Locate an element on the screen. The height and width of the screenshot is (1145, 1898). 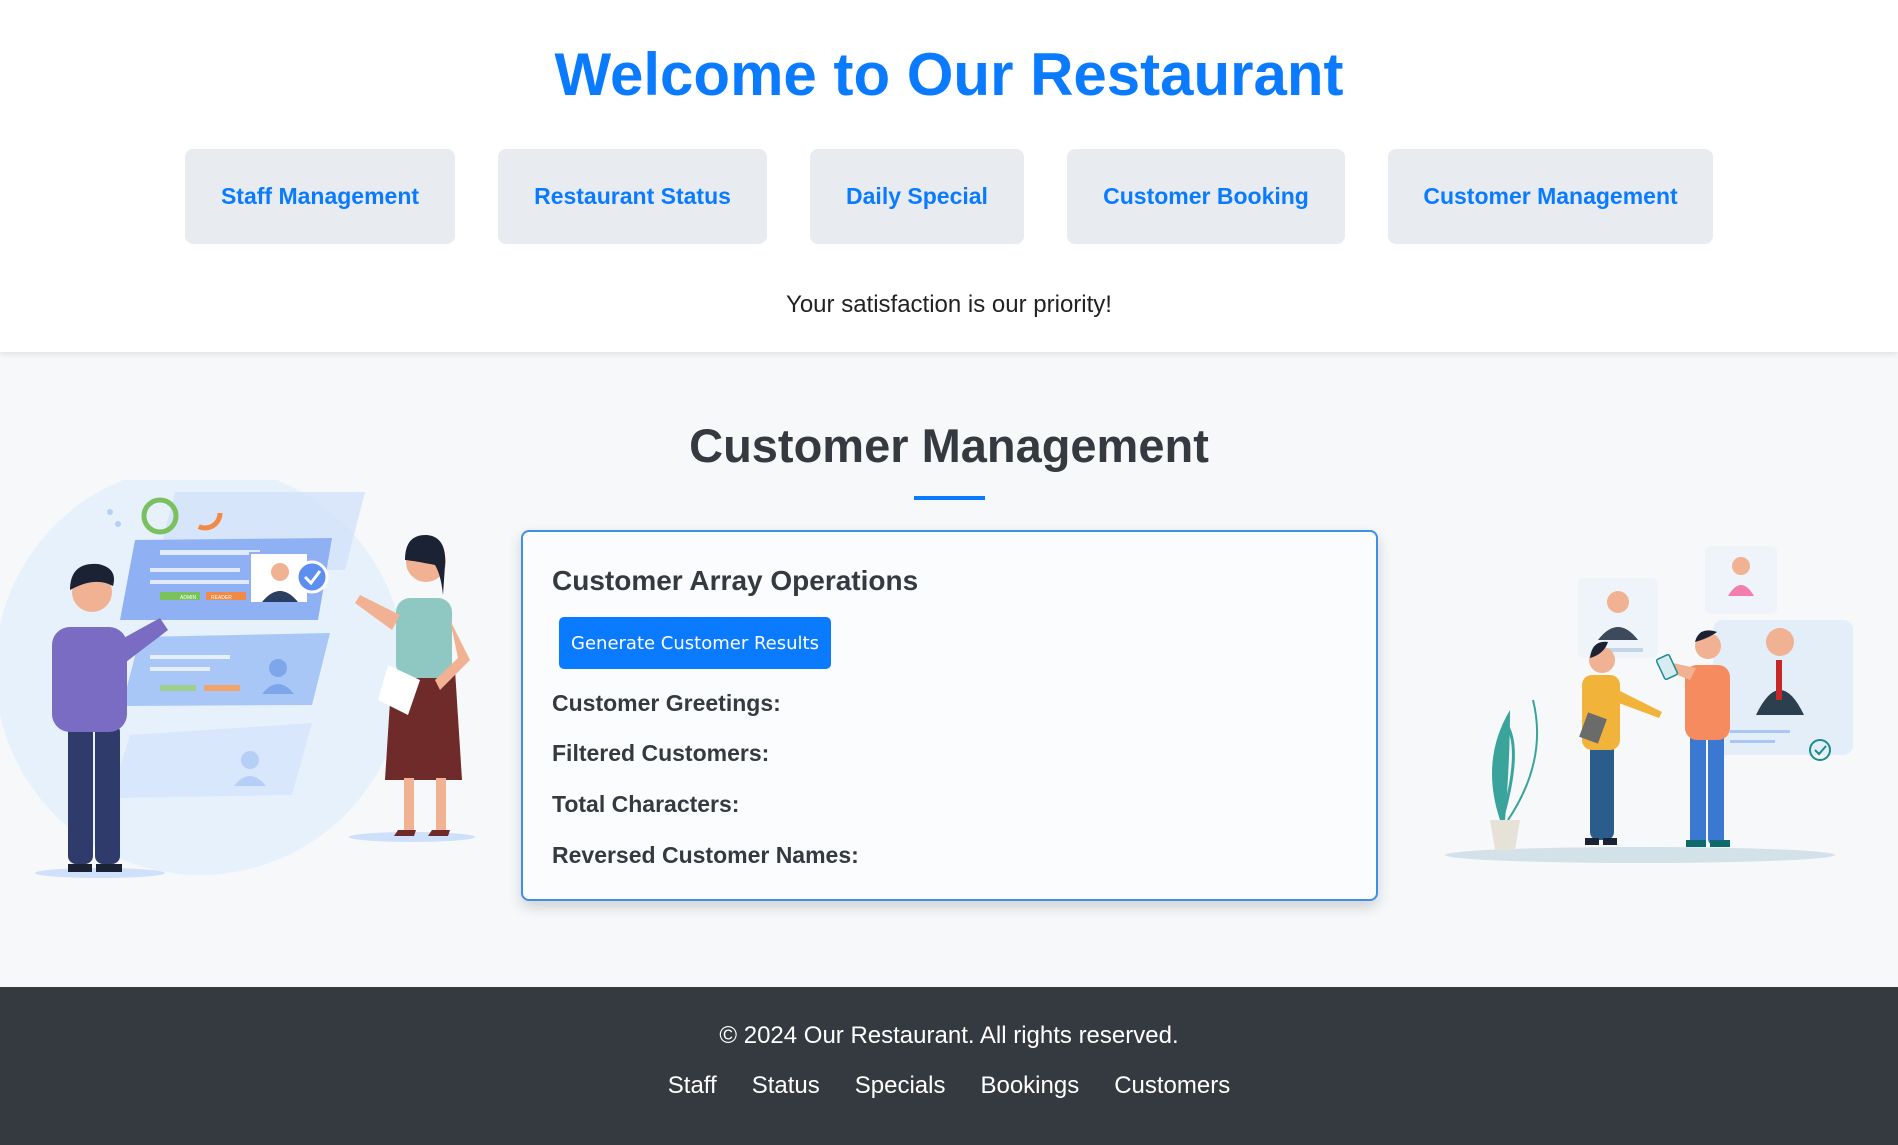
filtered-customers-label: Filtered Customers: is located at coordinates (661, 753).